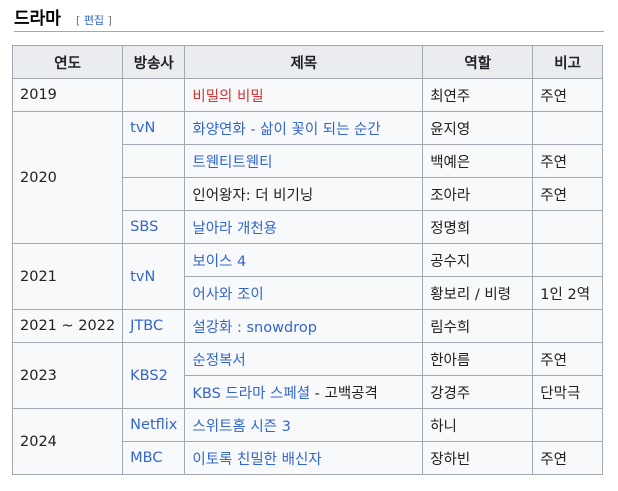 The width and height of the screenshot is (618, 491). I want to click on role-cell: 림수희, so click(478, 326).